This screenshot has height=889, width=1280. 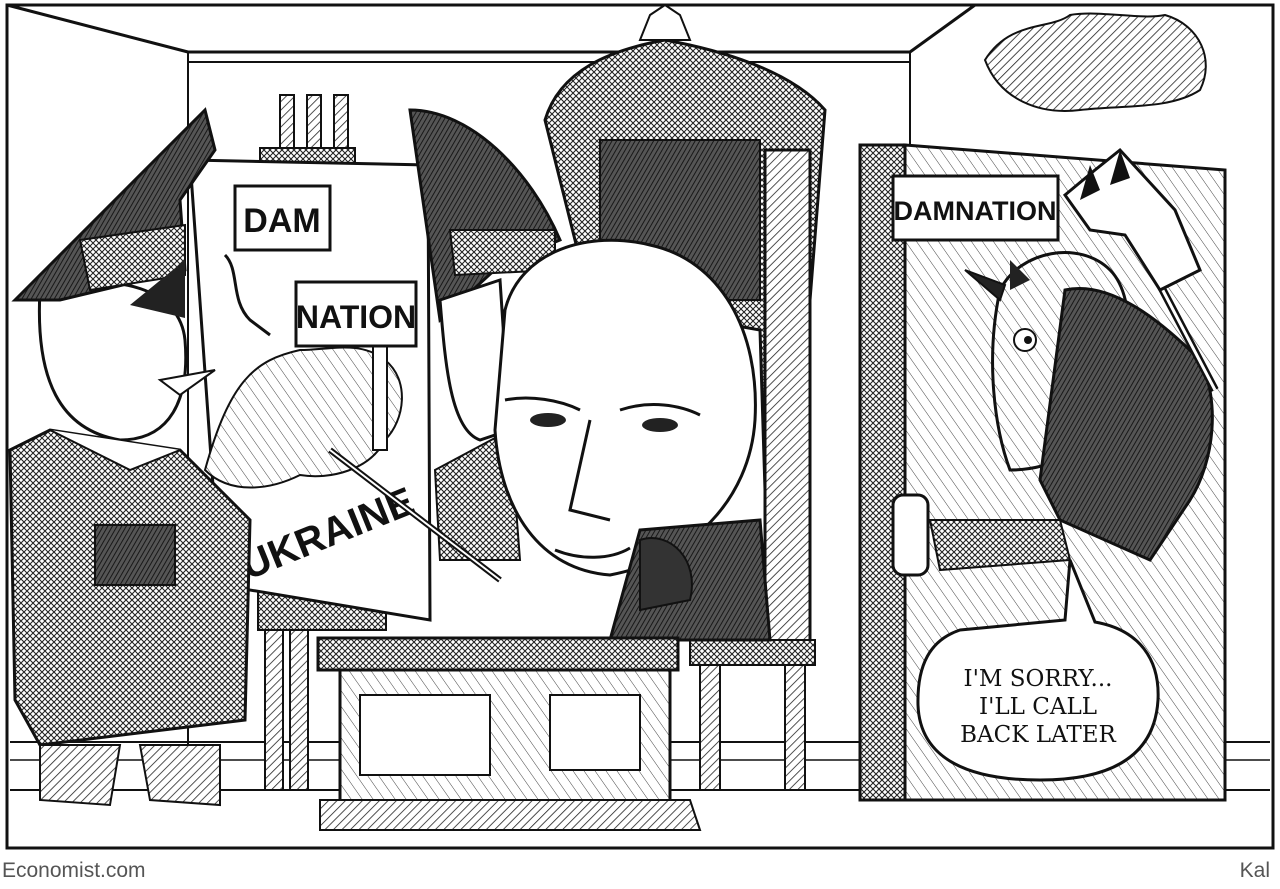 What do you see at coordinates (356, 317) in the screenshot?
I see `nation-sign-label: NATION` at bounding box center [356, 317].